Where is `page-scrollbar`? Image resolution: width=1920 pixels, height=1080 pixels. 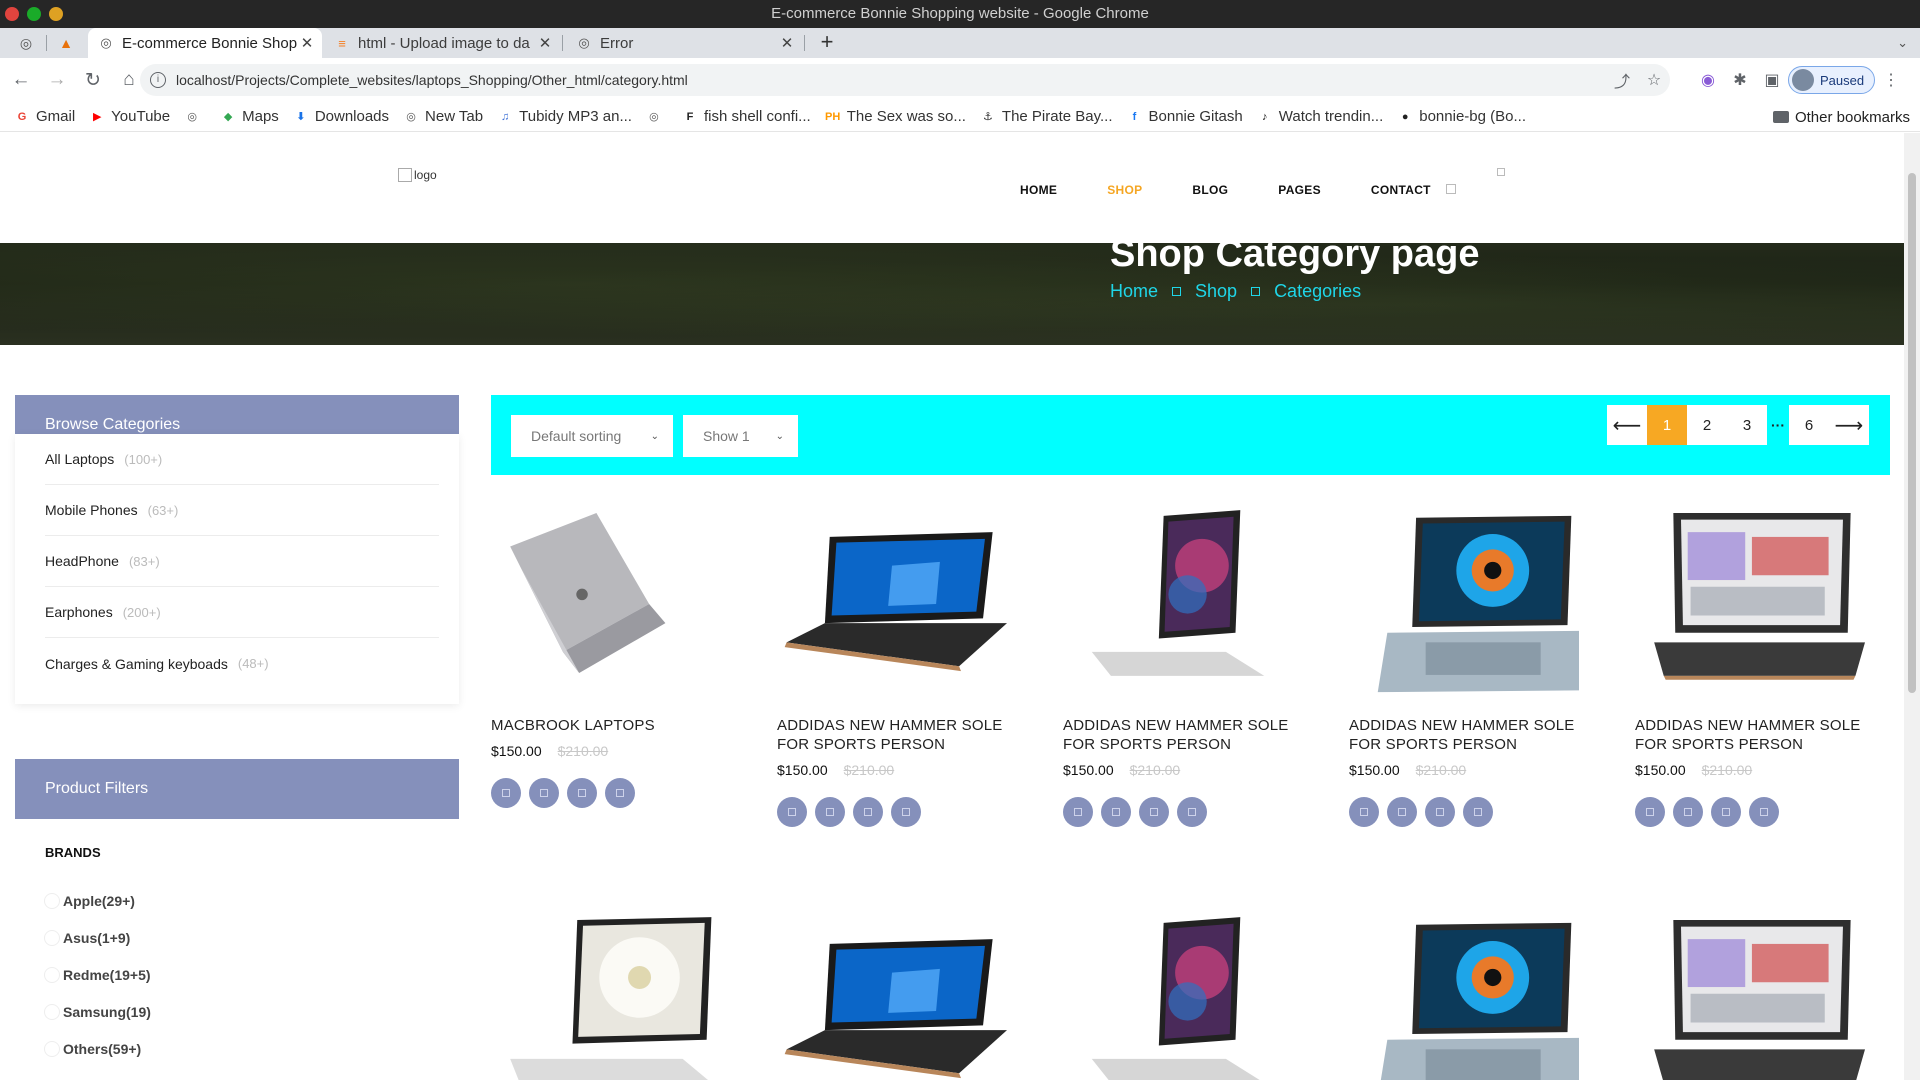 page-scrollbar is located at coordinates (1912, 606).